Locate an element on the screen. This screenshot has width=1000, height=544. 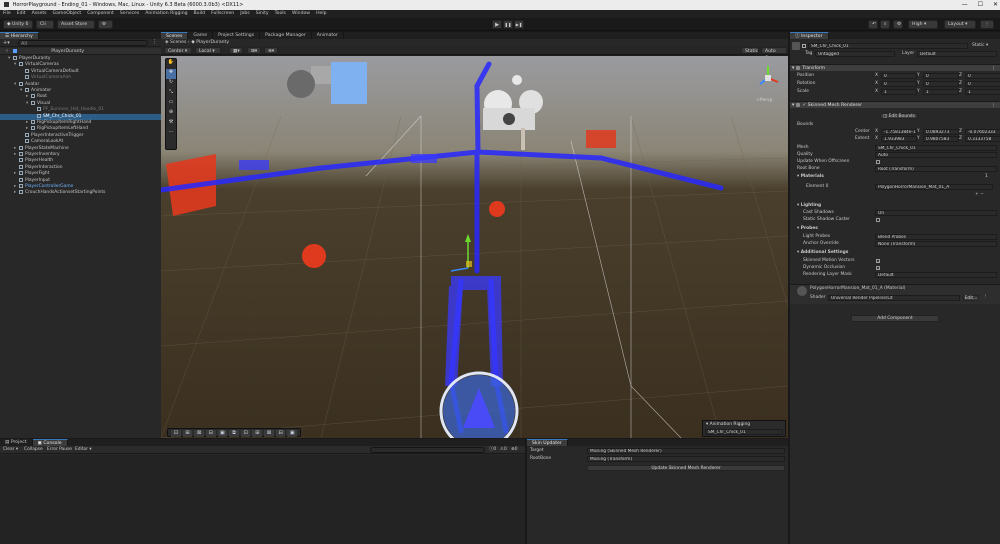
transform-scale-y-field: 1 is located at coordinates (941, 92).